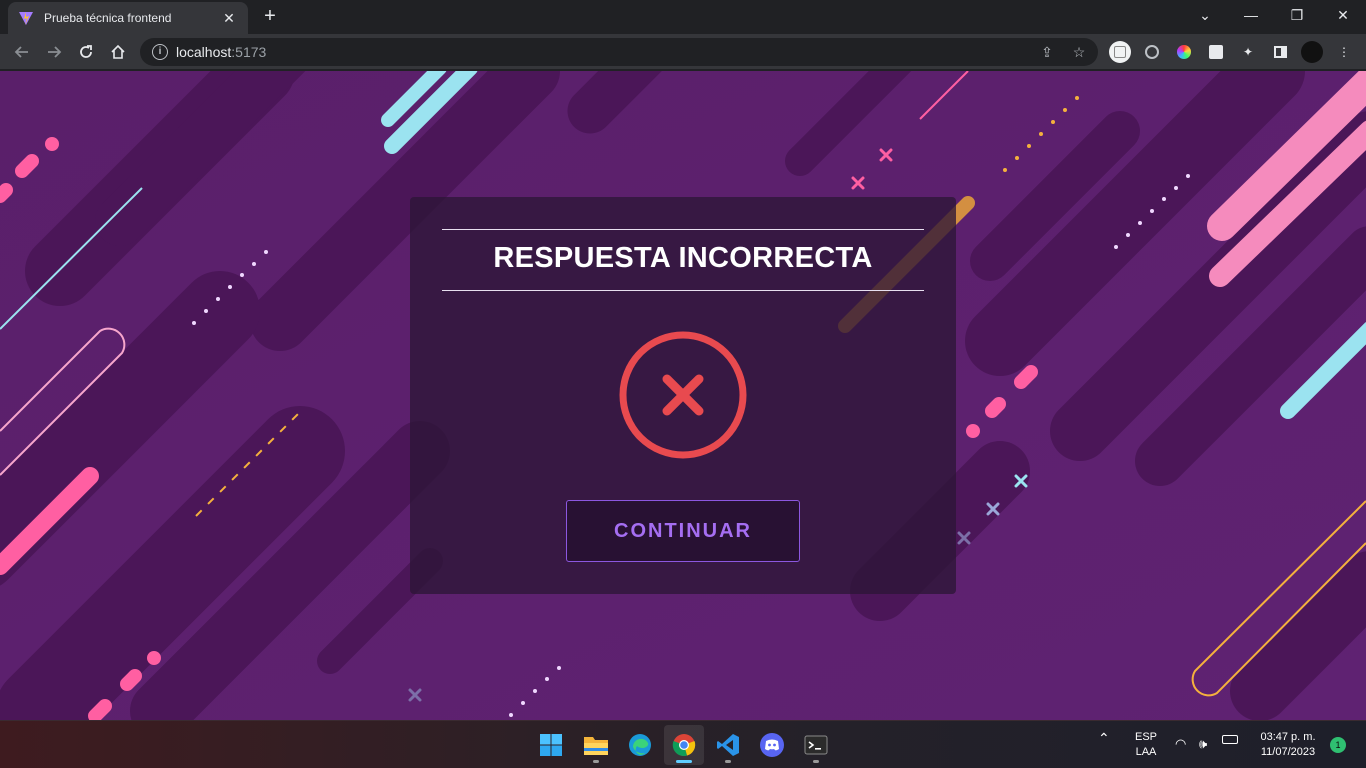 This screenshot has width=1366, height=768. I want to click on taskbar-discord, so click(772, 745).